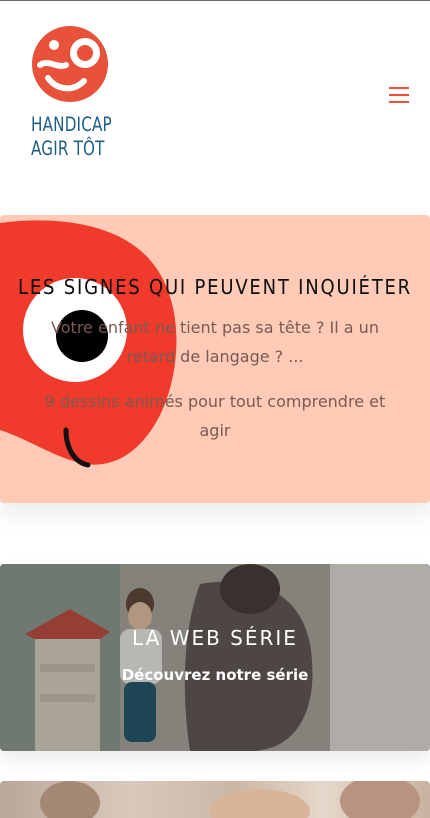  I want to click on logo-wordmark: HANDICAP AGIR TÔT, so click(71, 137).